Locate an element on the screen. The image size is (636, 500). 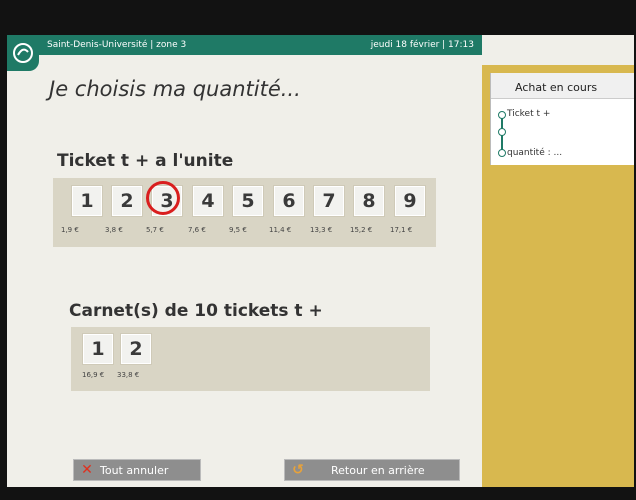
cancel-all-button: ✕ Tout annuler is located at coordinates (137, 470).